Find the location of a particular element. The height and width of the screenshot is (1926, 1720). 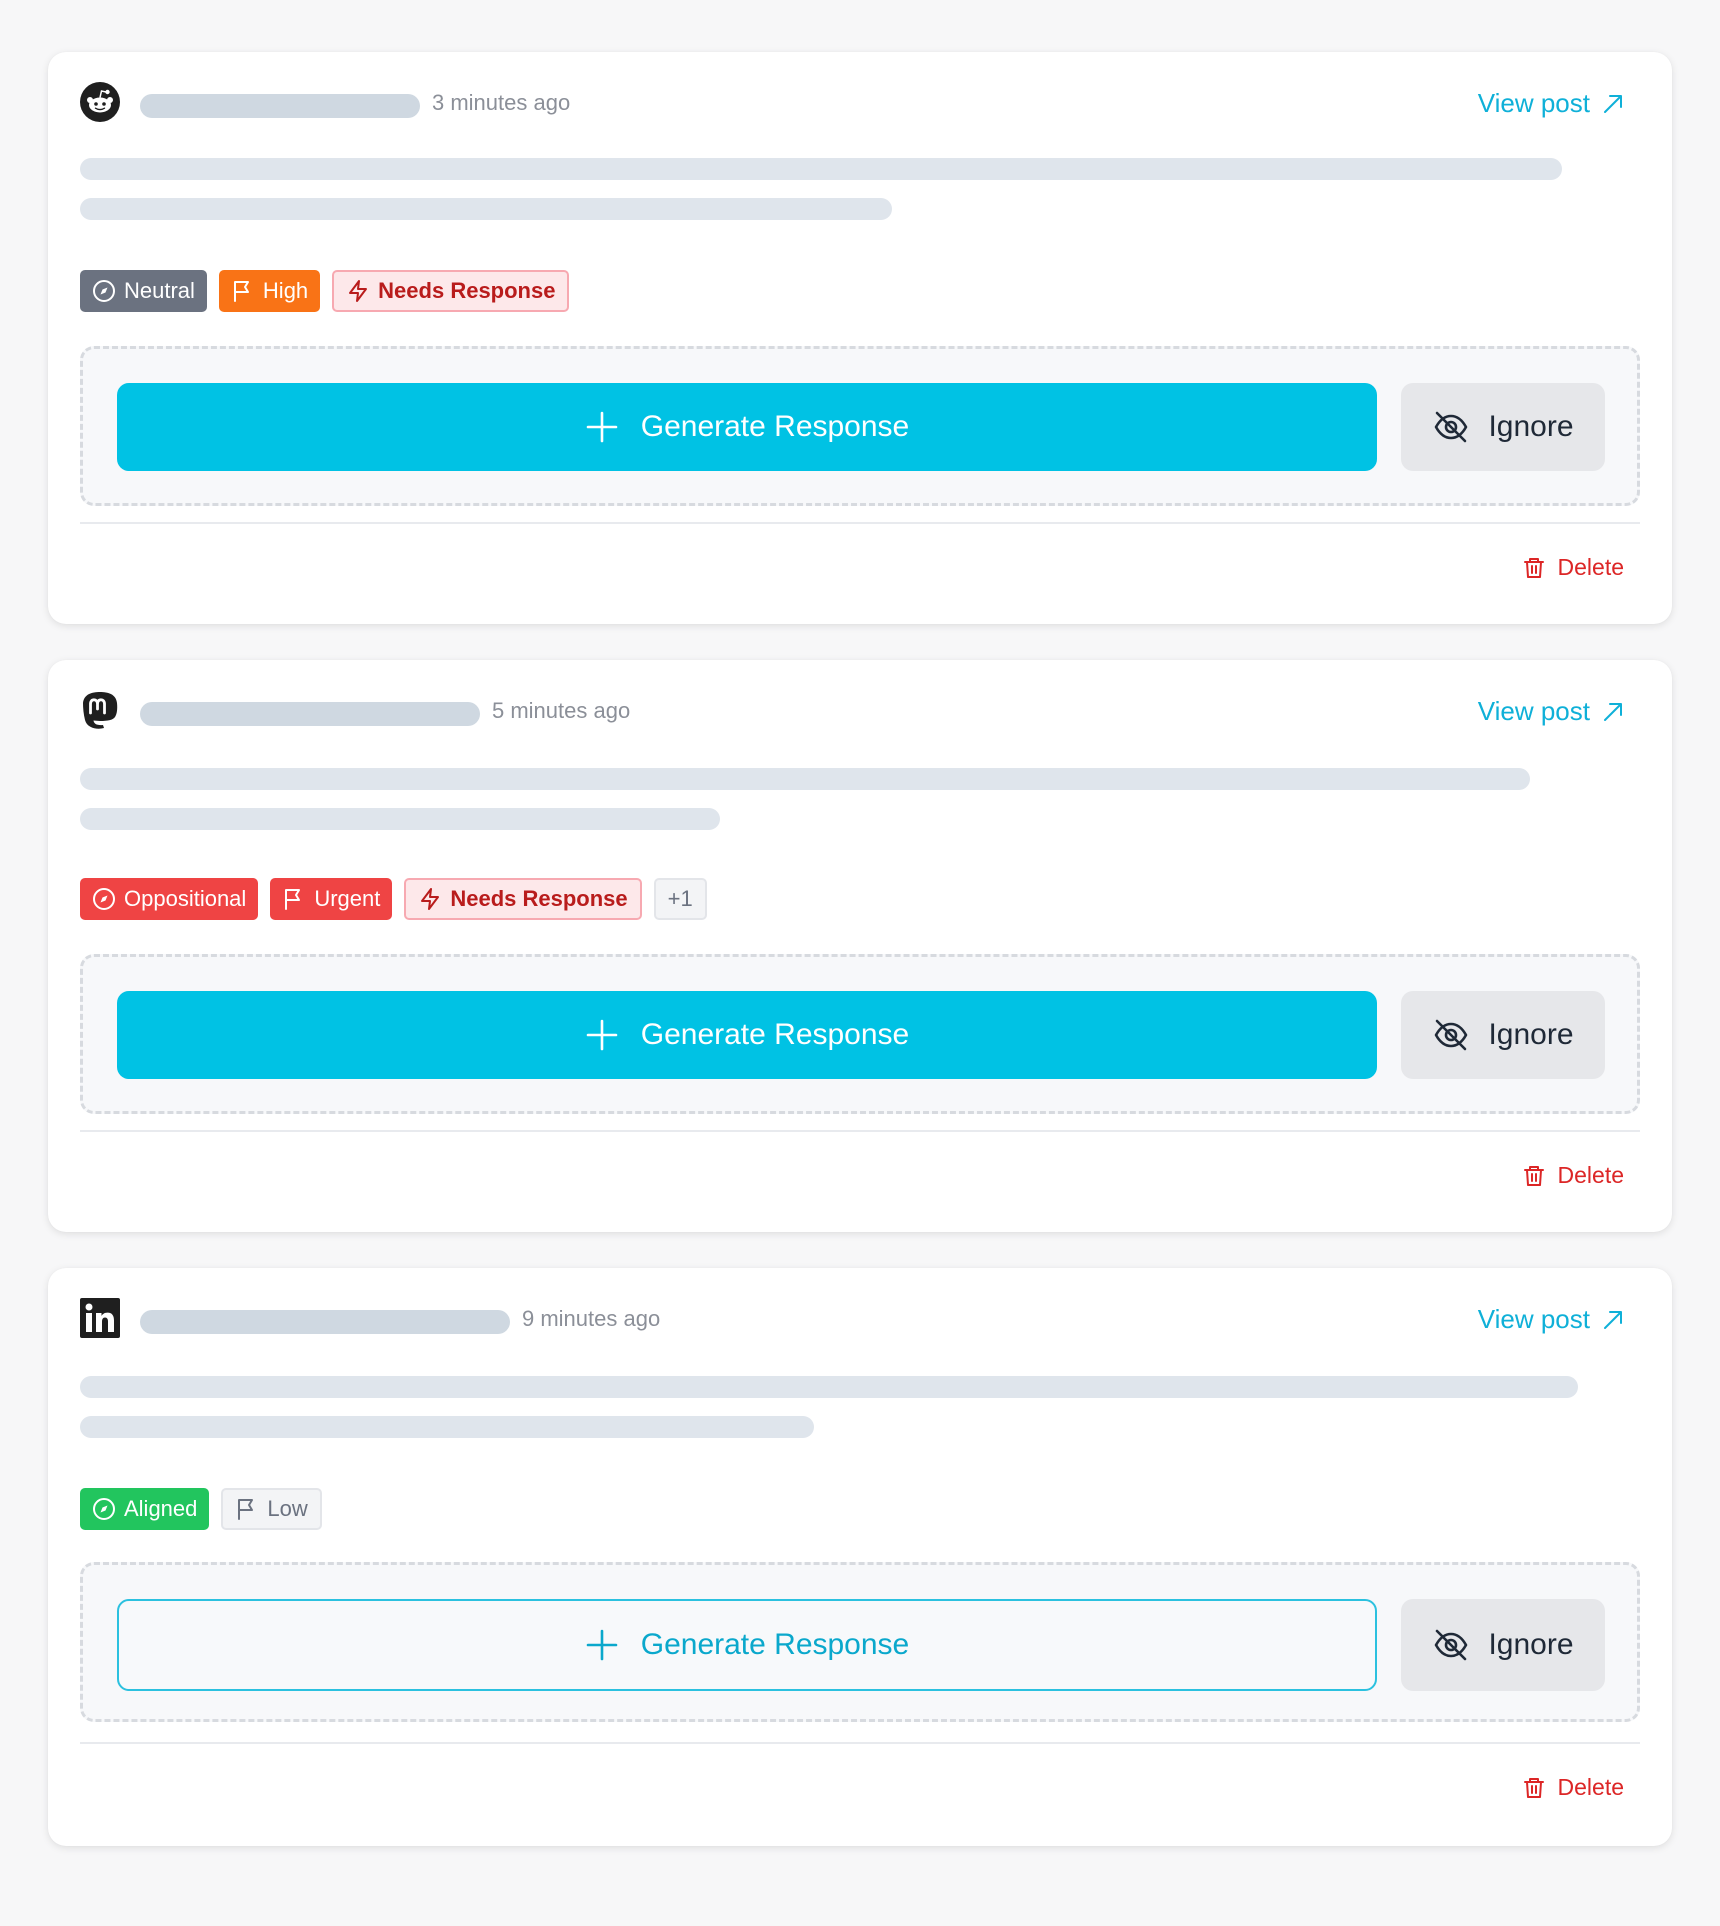

mastodon-icon is located at coordinates (100, 710).